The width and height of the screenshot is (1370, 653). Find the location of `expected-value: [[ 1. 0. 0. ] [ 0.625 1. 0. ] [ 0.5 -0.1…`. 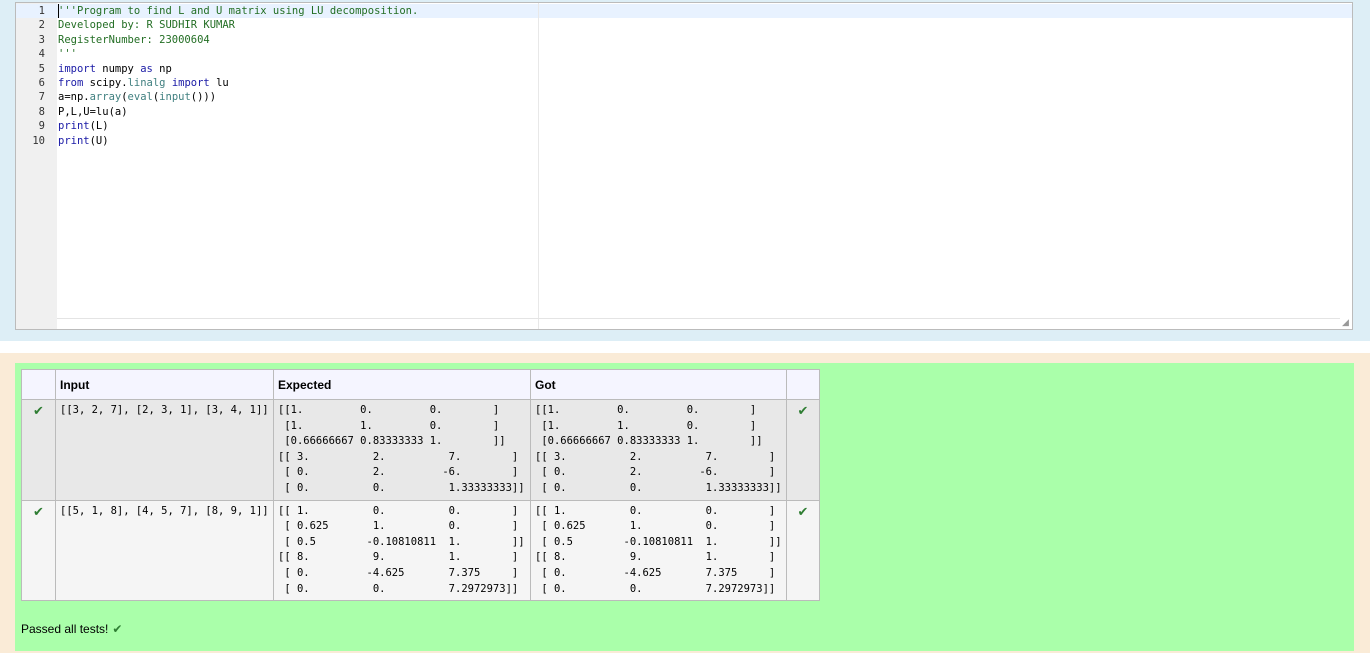

expected-value: [[ 1. 0. 0. ] [ 0.625 1. 0. ] [ 0.5 -0.1… is located at coordinates (401, 549).